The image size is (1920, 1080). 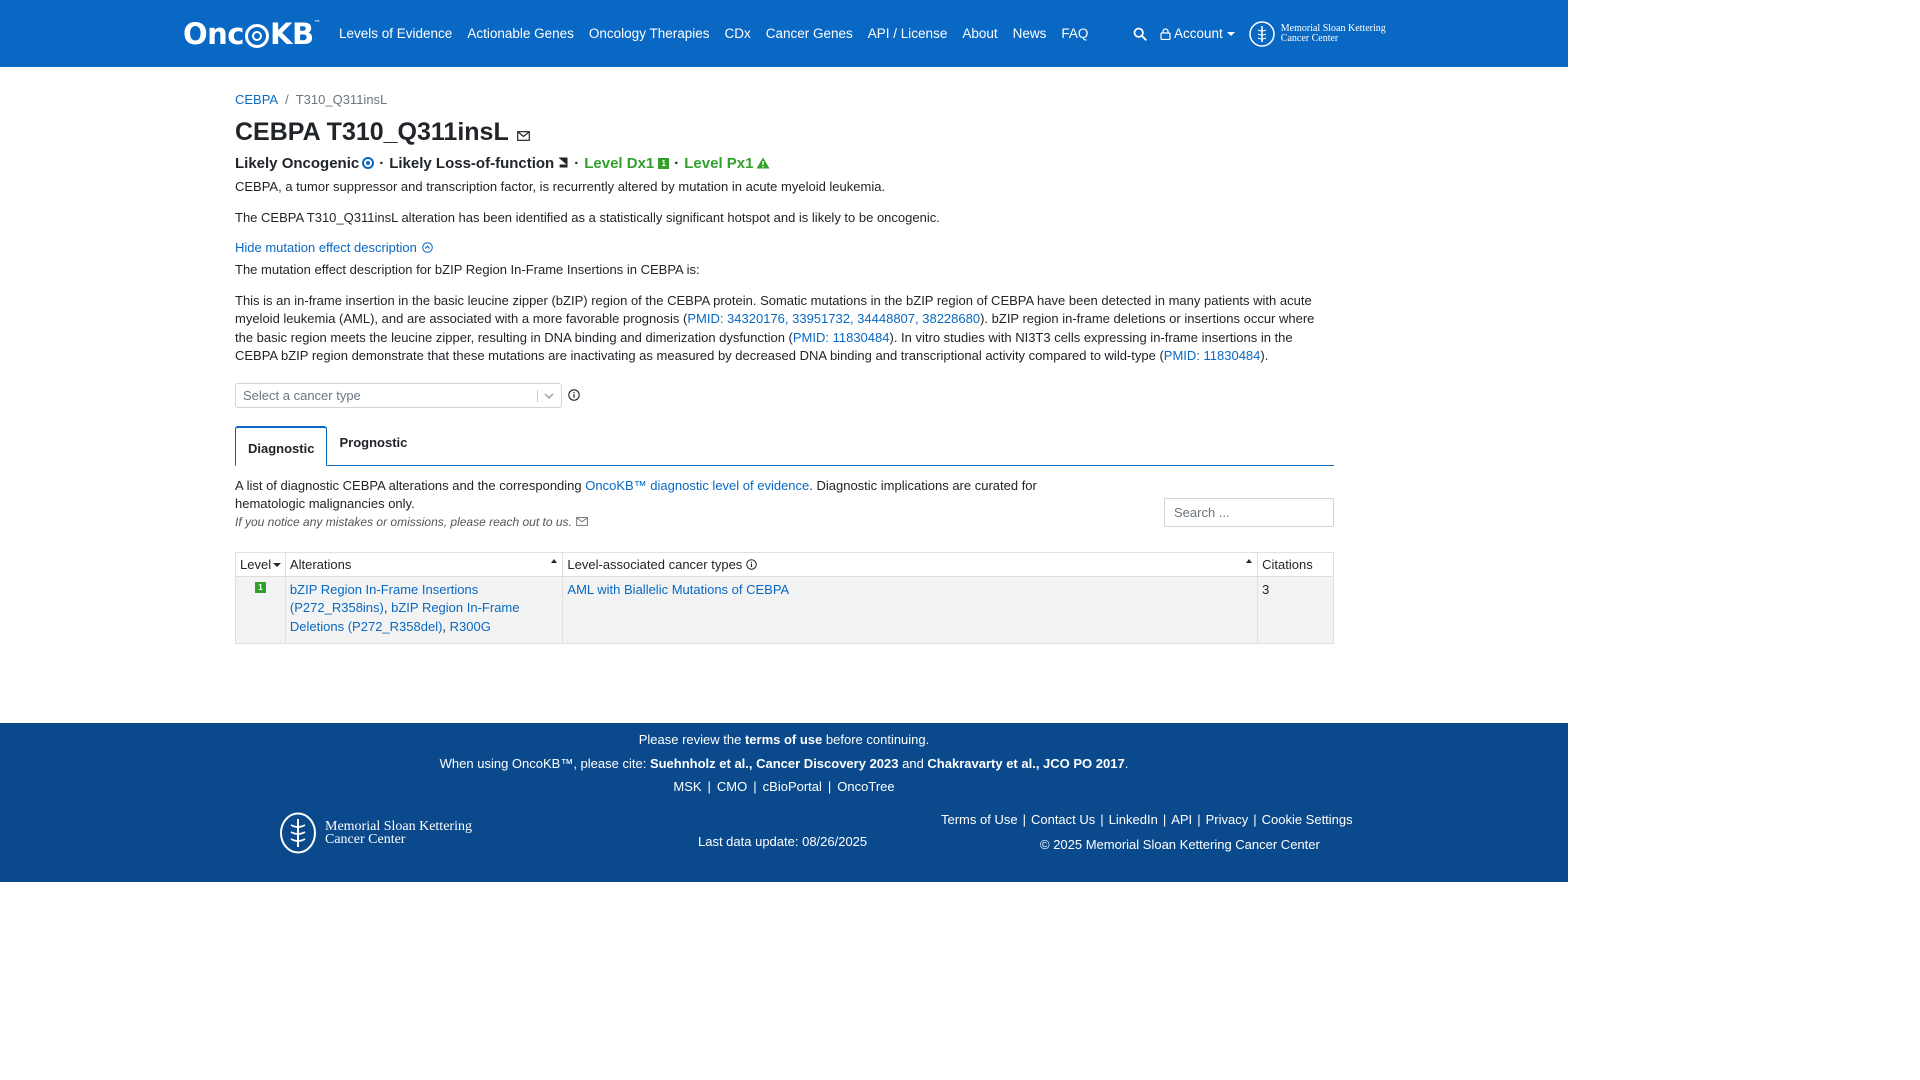 I want to click on partner-links: MSK | CMO | cBioPortal | OncoTree, so click(x=784, y=786).